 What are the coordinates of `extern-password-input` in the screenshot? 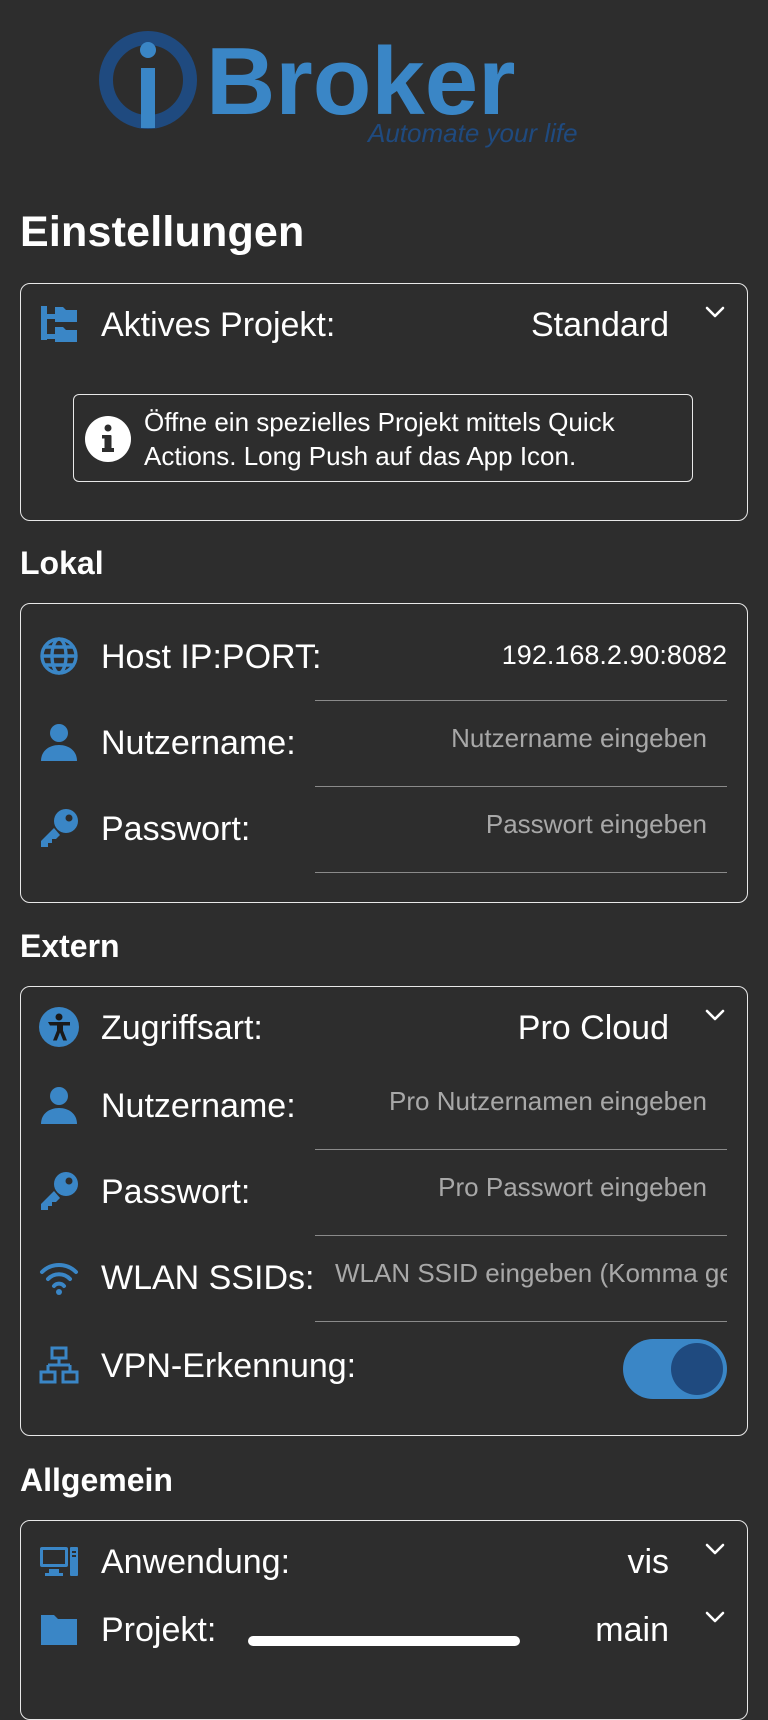 It's located at (511, 1187).